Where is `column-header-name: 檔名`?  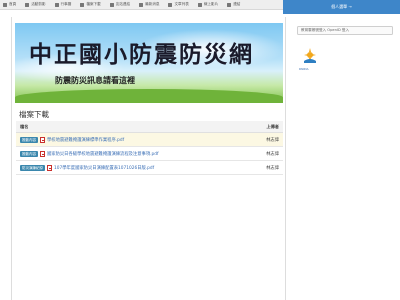
column-header-name: 檔名 is located at coordinates (24, 127).